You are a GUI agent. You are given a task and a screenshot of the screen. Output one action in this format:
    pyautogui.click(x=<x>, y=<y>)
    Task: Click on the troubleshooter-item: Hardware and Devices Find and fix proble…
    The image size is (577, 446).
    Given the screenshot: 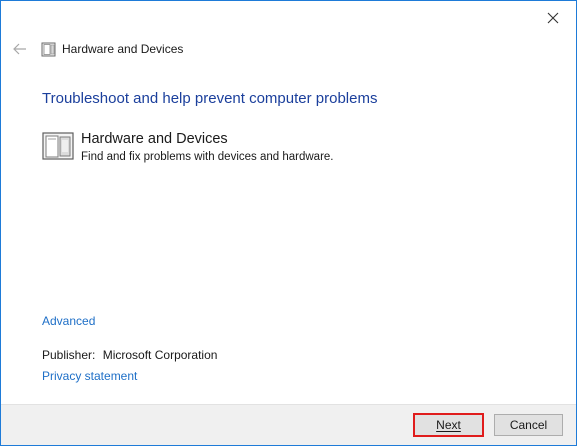 What is the action you would take?
    pyautogui.click(x=188, y=147)
    